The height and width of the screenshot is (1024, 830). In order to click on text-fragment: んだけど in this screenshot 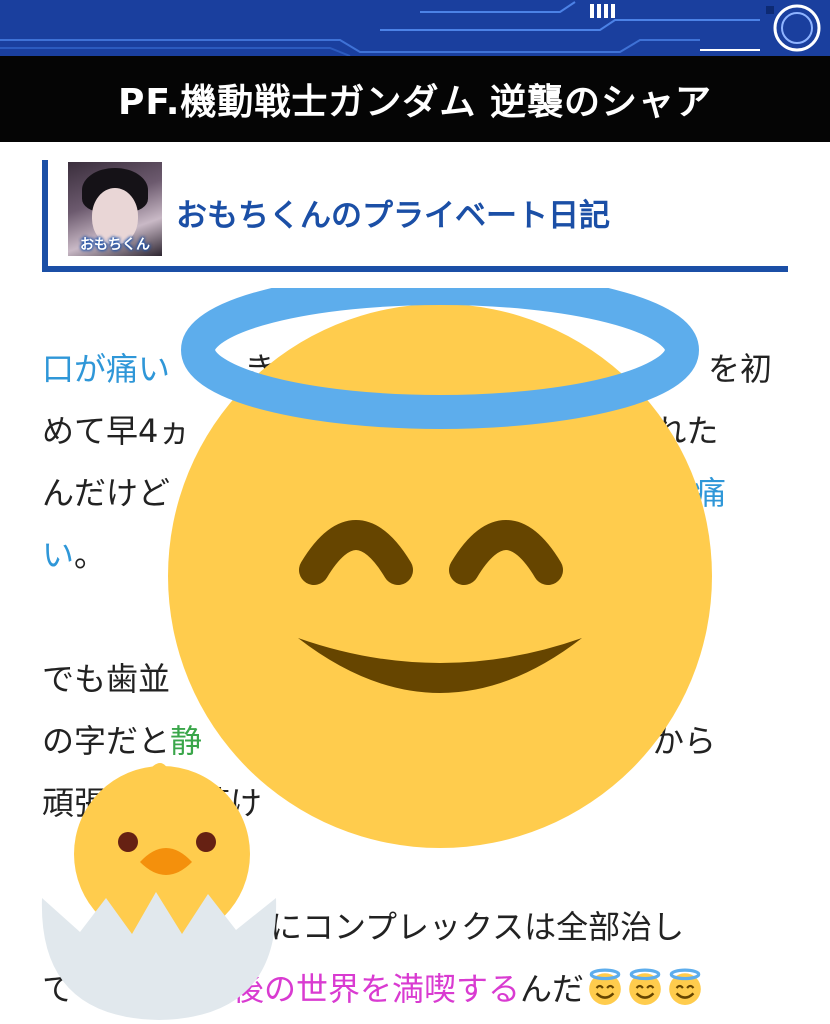, I will do `click(106, 493)`.